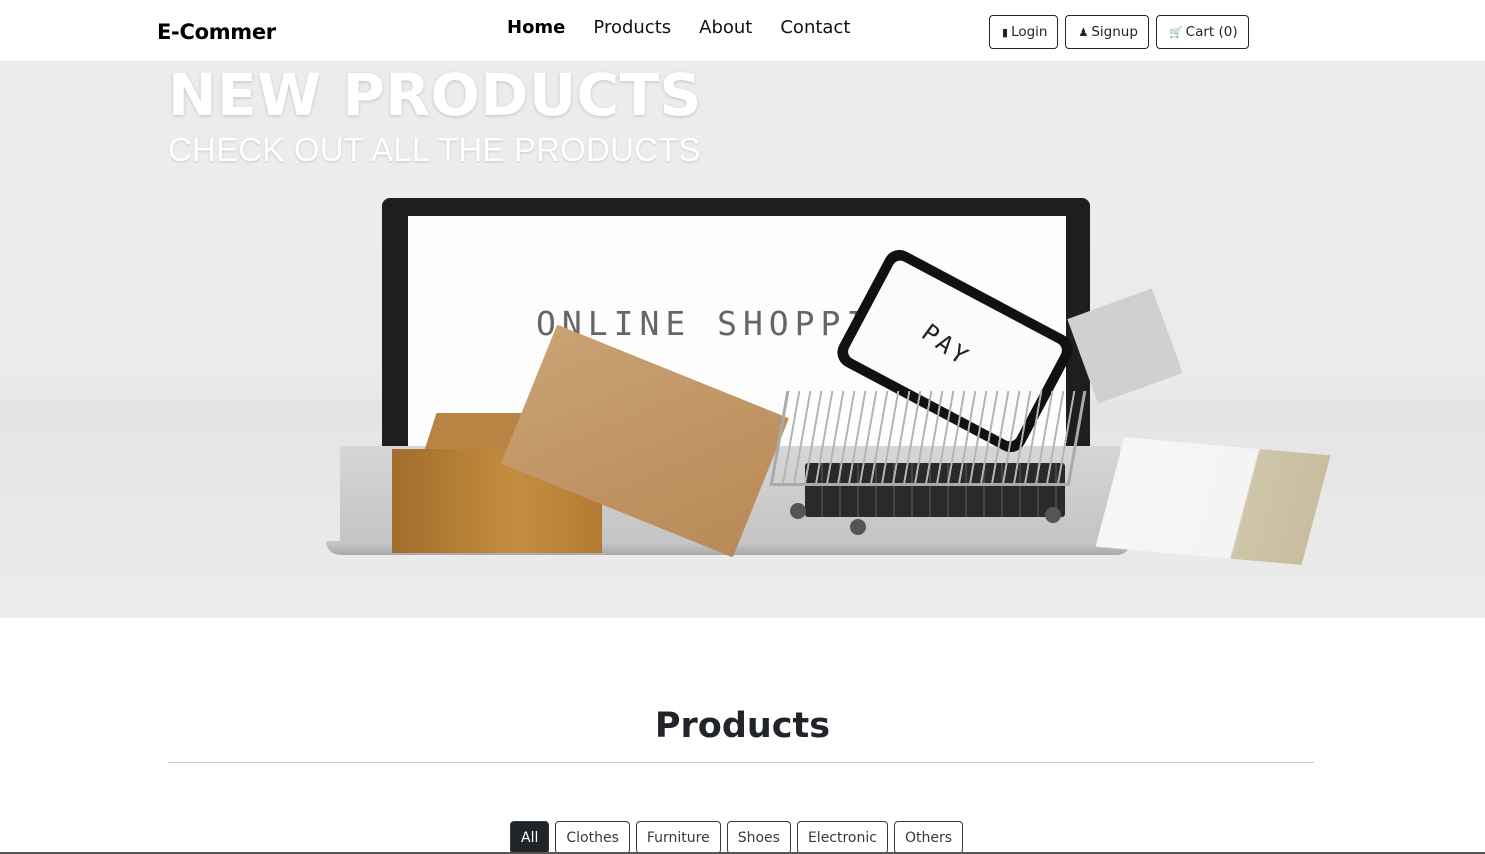 This screenshot has height=854, width=1485. What do you see at coordinates (742, 726) in the screenshot?
I see `products-heading: Products` at bounding box center [742, 726].